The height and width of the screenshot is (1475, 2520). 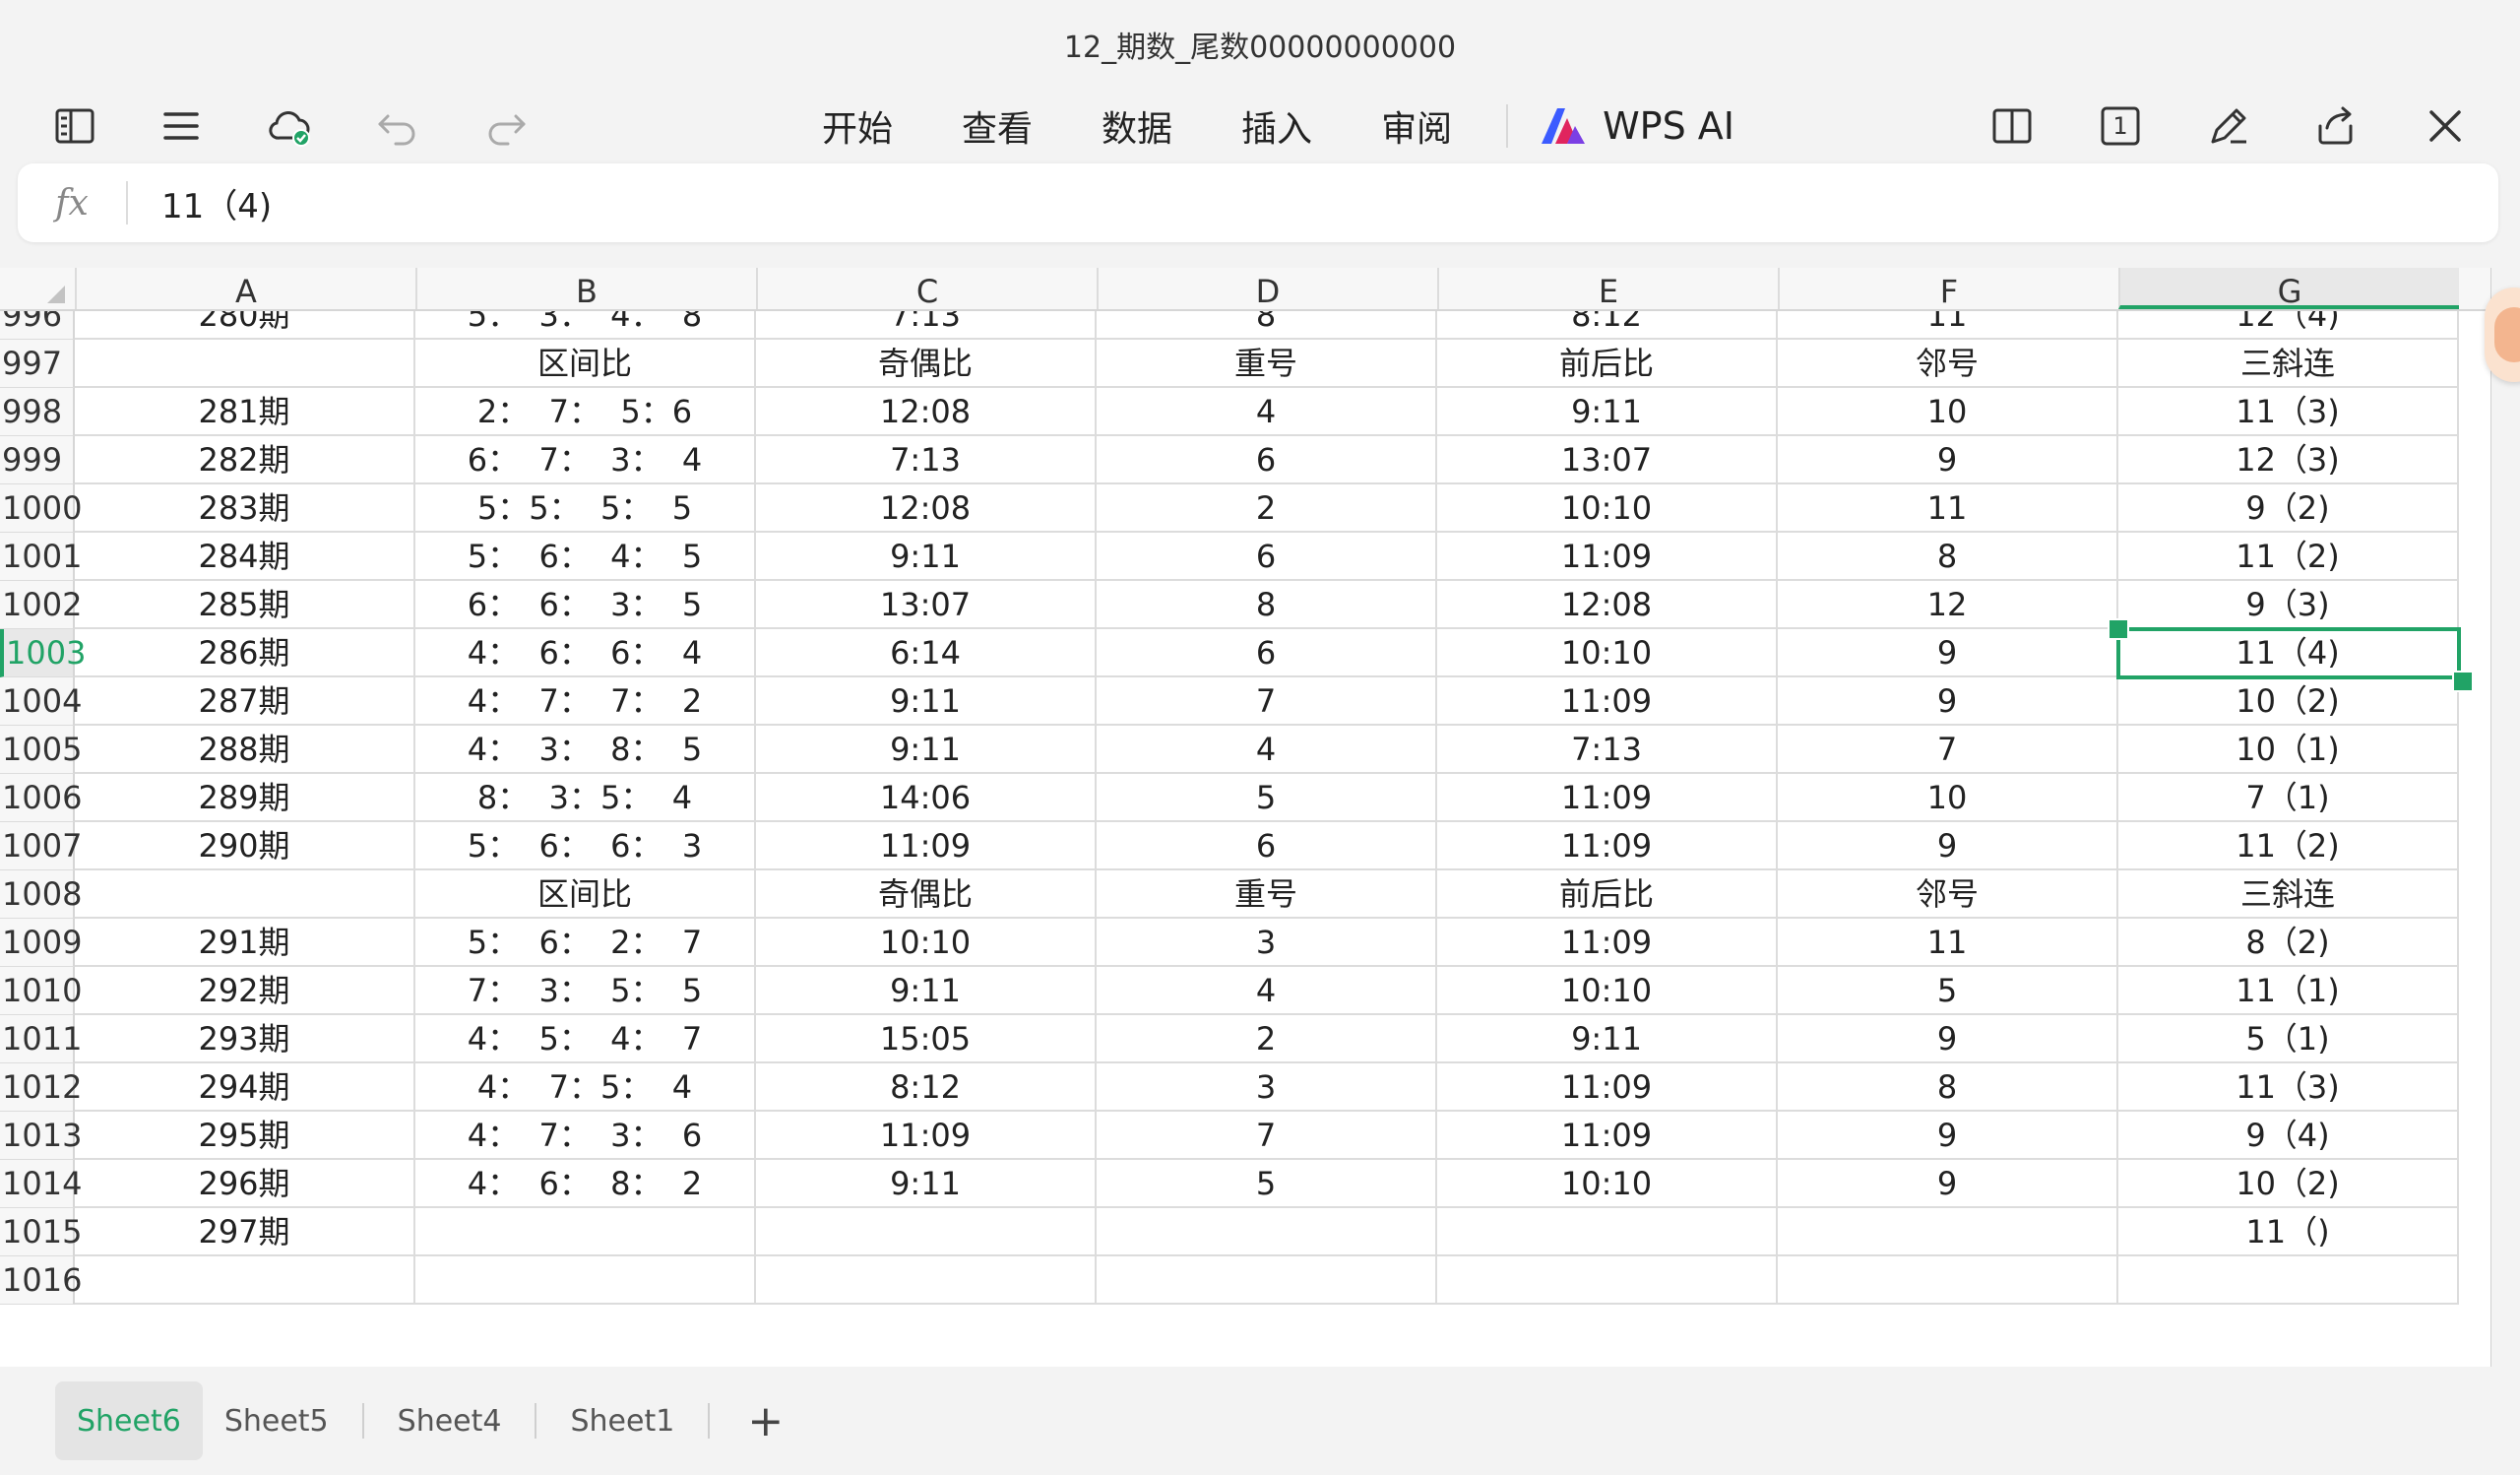 What do you see at coordinates (2288, 943) in the screenshot?
I see `cell-g1009: 8（2)` at bounding box center [2288, 943].